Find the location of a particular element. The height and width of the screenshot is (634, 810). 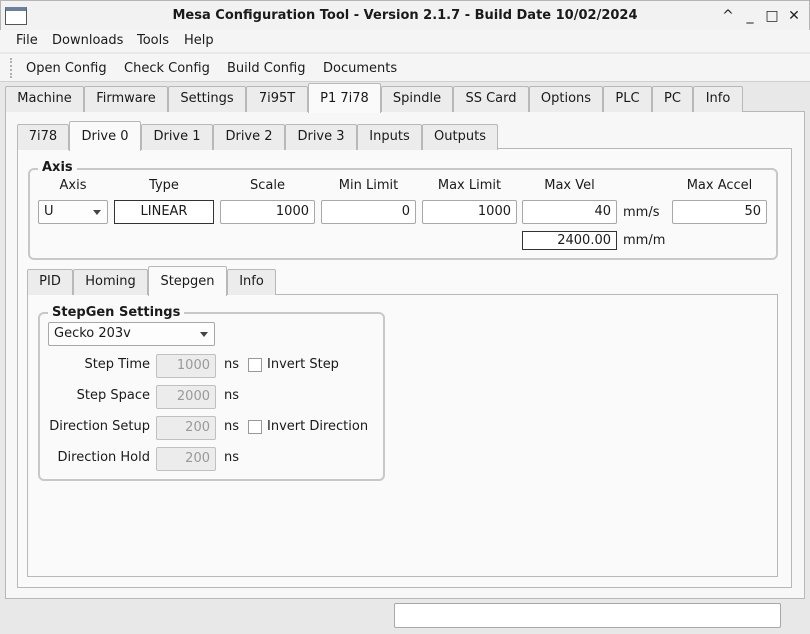

driver-select-value: Gecko 203v is located at coordinates (92, 333).